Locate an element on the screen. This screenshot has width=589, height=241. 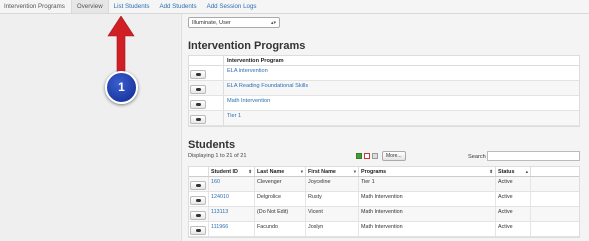
last-name-cell: Clevenger is located at coordinates (280, 184).